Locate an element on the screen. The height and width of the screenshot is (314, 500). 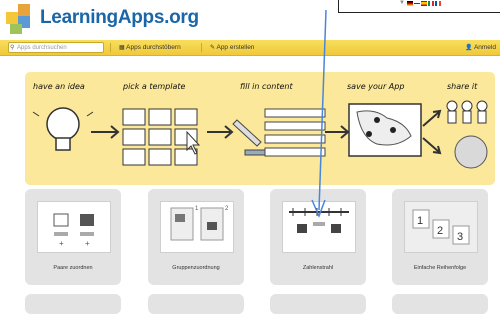
annotation-arrow-icon is located at coordinates (319, 113).